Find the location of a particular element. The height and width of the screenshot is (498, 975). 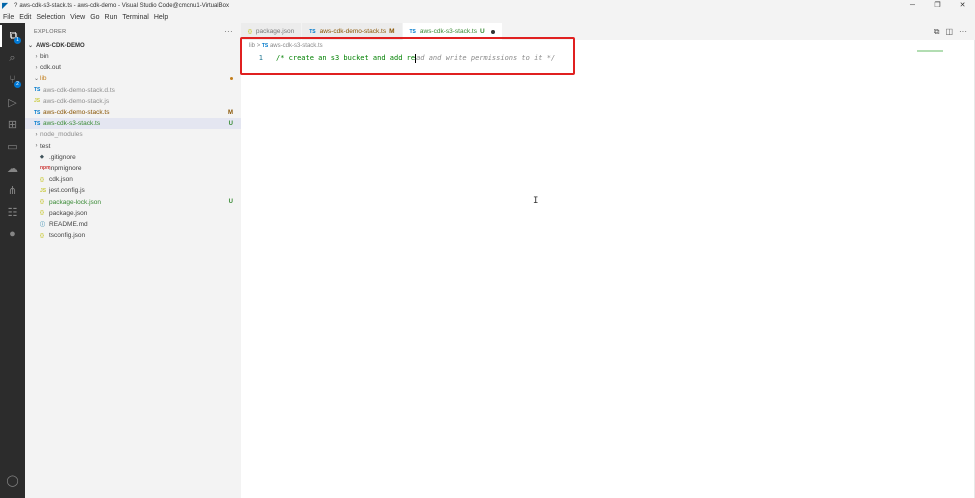

tab-label: aws-cdk-s3-stack.ts is located at coordinates (448, 31).